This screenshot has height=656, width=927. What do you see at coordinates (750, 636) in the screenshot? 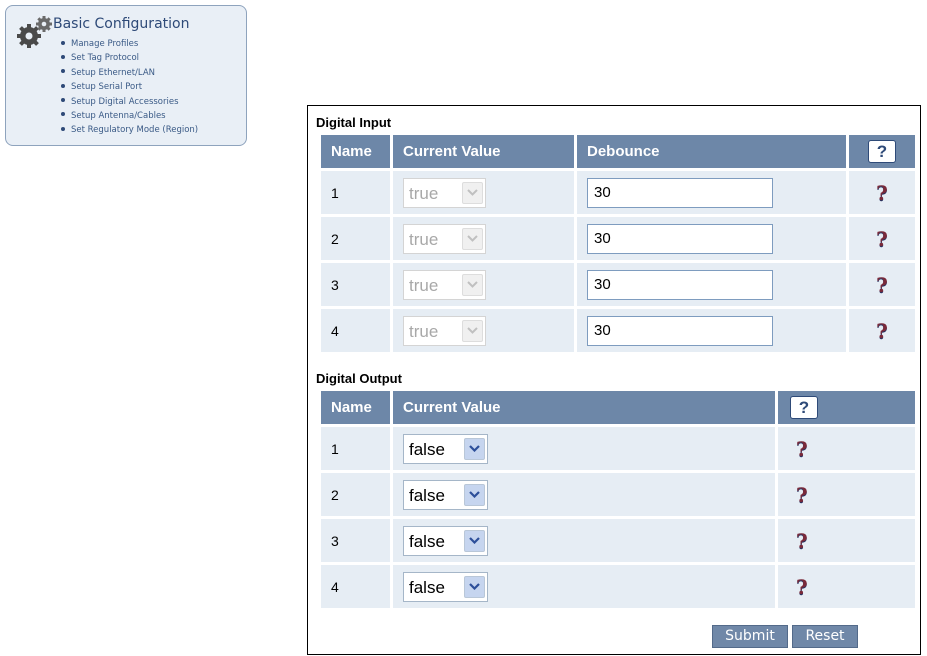
I see `submit-button: Submit` at bounding box center [750, 636].